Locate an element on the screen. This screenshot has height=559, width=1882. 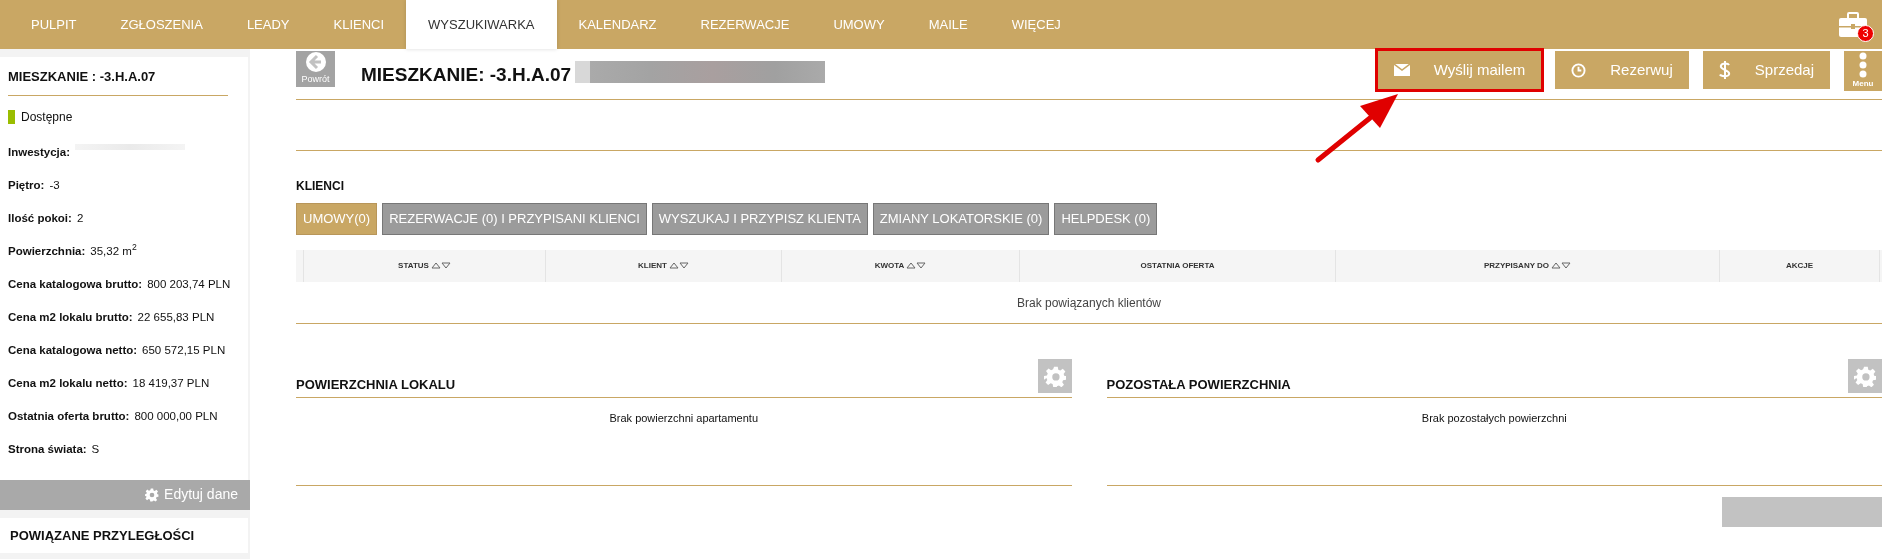
nav-tab: LEADY is located at coordinates (268, 24).